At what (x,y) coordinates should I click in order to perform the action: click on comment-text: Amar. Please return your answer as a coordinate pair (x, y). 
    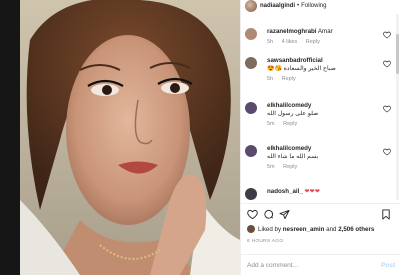
    Looking at the image, I should click on (325, 31).